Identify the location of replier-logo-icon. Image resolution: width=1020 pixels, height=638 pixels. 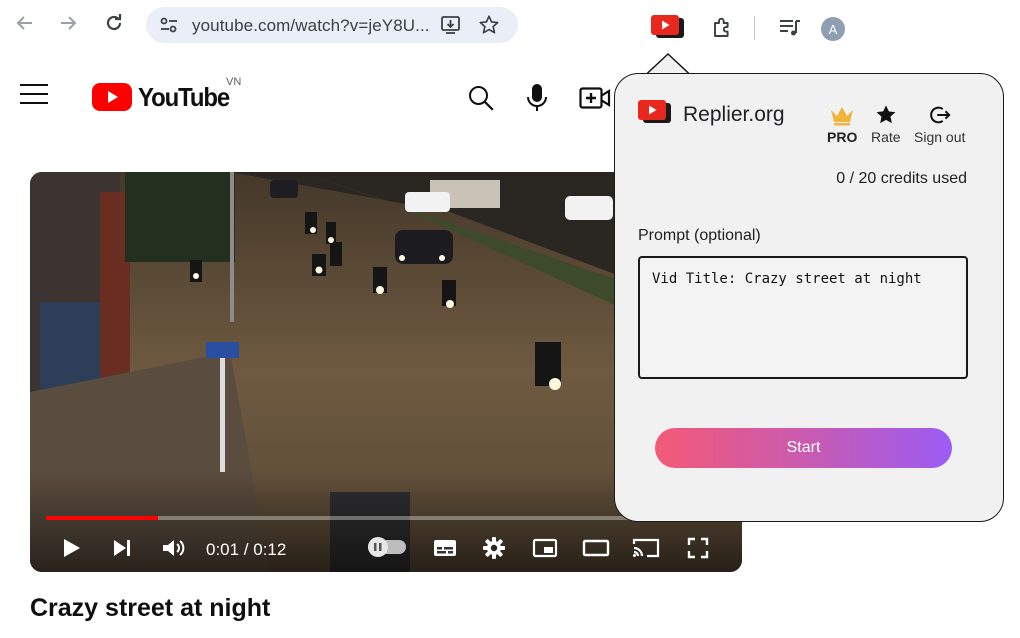
(654, 111).